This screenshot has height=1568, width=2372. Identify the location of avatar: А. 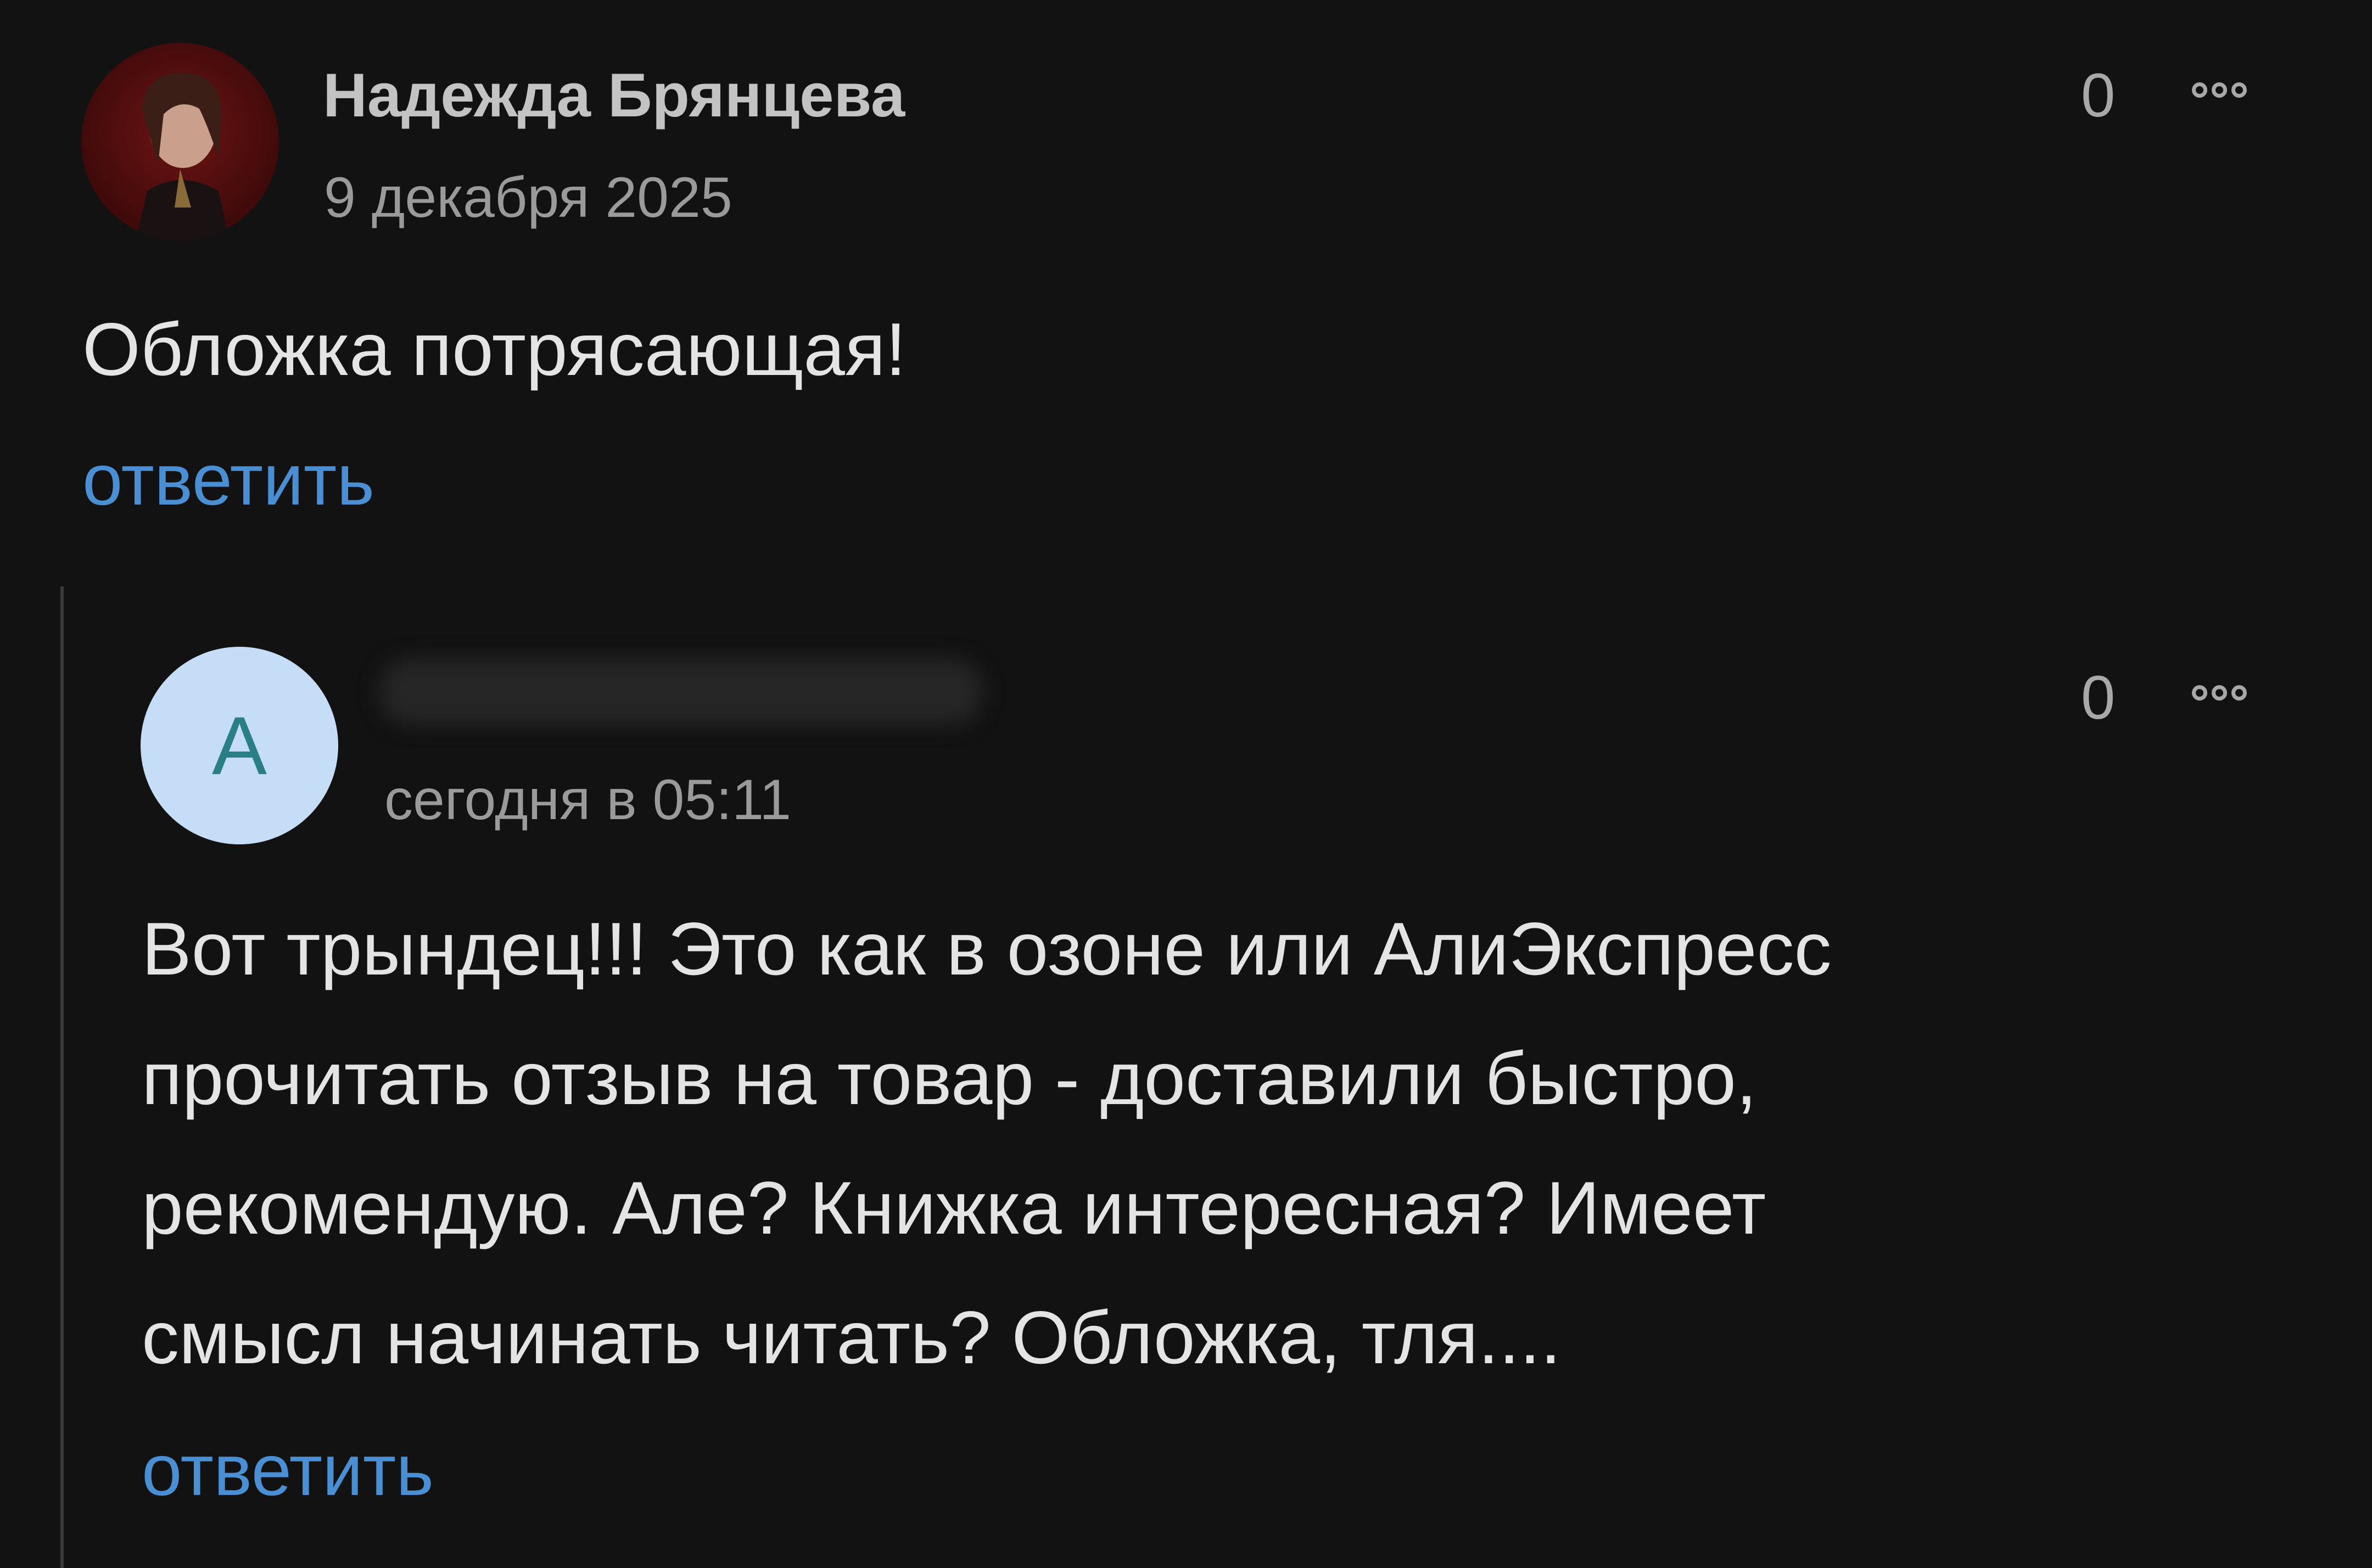
(239, 746).